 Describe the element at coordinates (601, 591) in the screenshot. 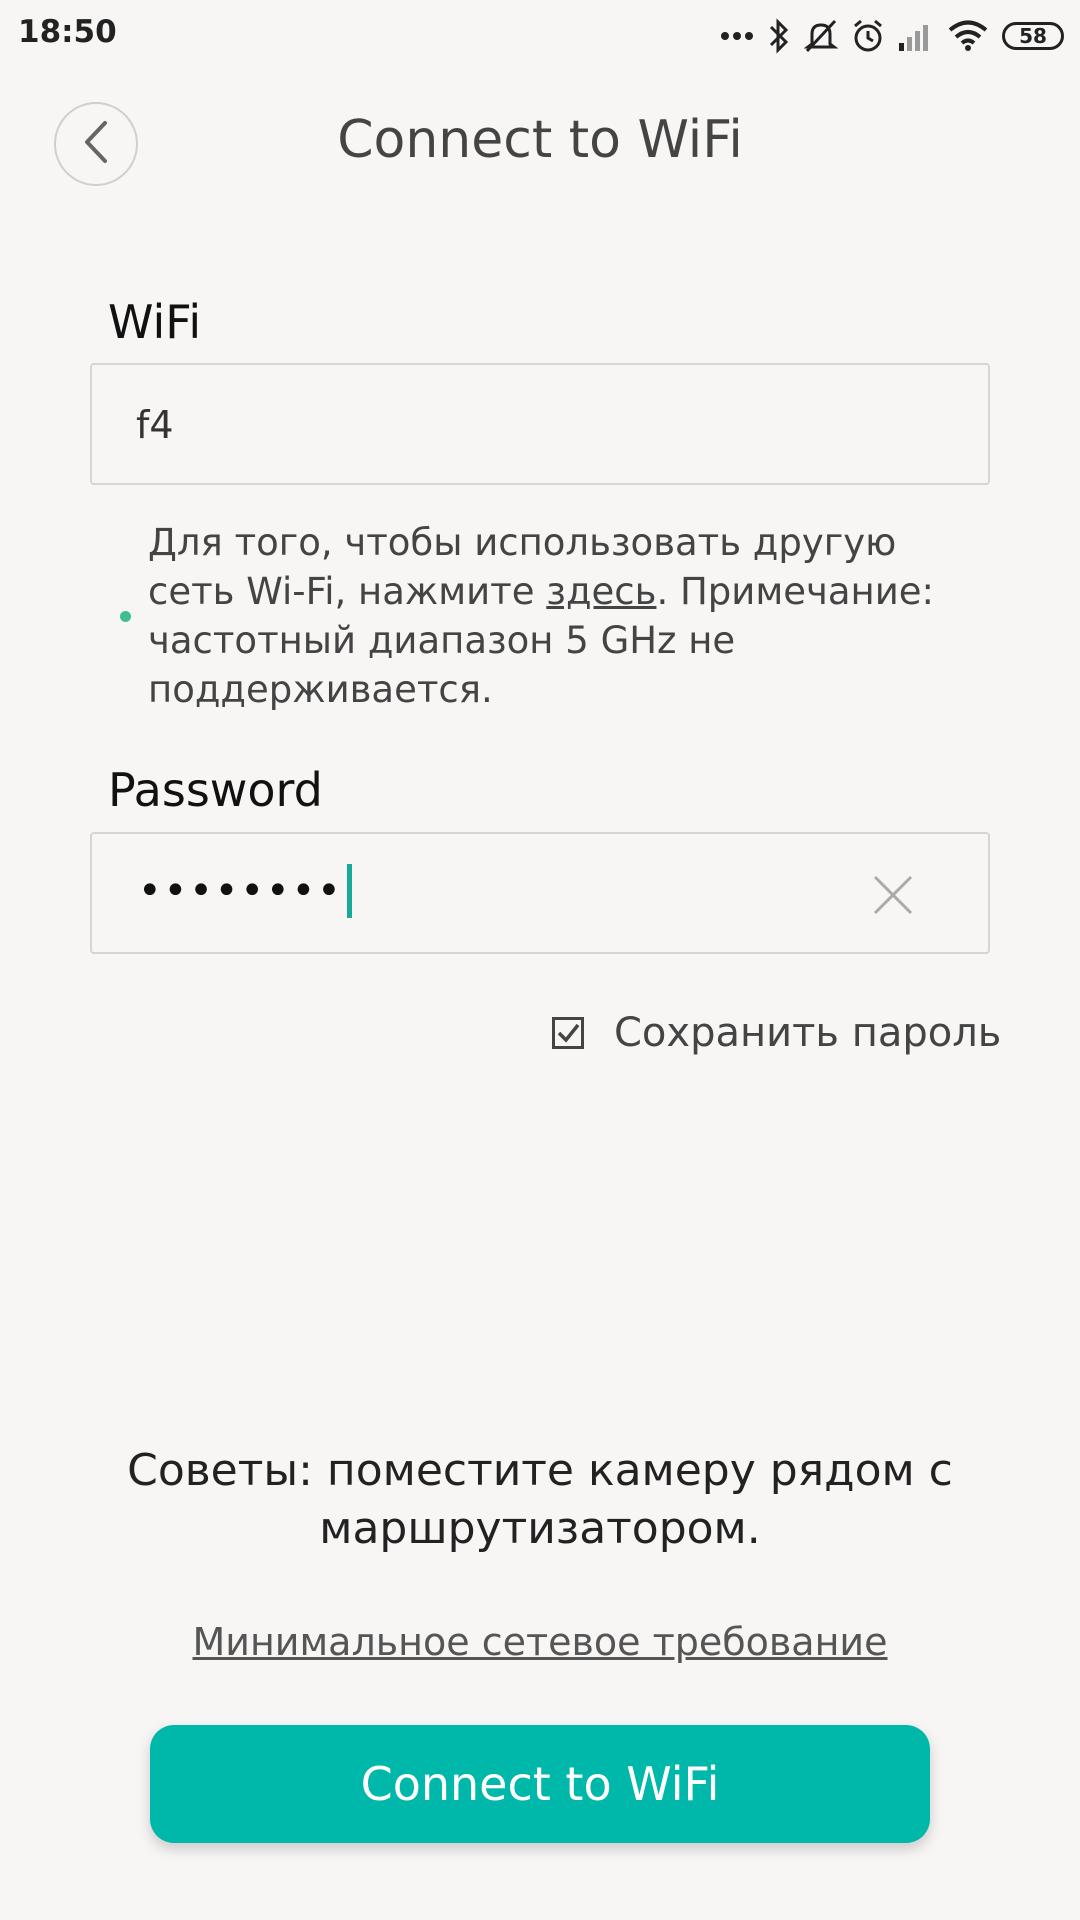

I see `change-network-link: здесь` at that location.